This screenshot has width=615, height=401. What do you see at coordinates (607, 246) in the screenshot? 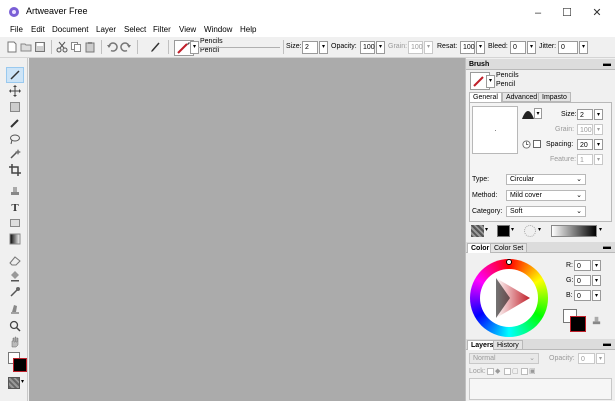
I see `color-panel-menu-icon: ▬` at bounding box center [607, 246].